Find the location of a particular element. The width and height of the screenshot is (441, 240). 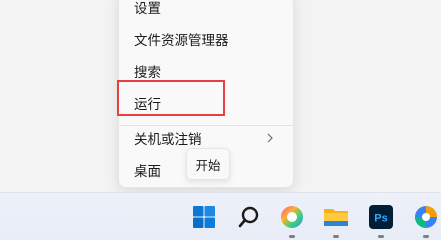

file-explorer-button is located at coordinates (336, 217).